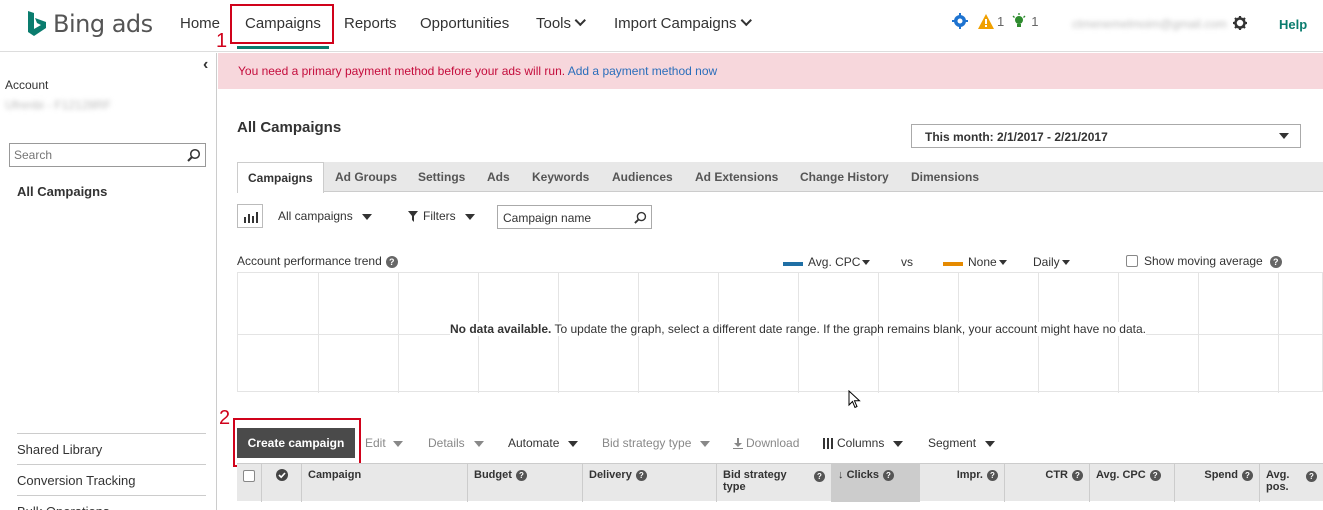 The image size is (1323, 510). I want to click on metric1-dropdown: Avg. CPC, so click(839, 262).